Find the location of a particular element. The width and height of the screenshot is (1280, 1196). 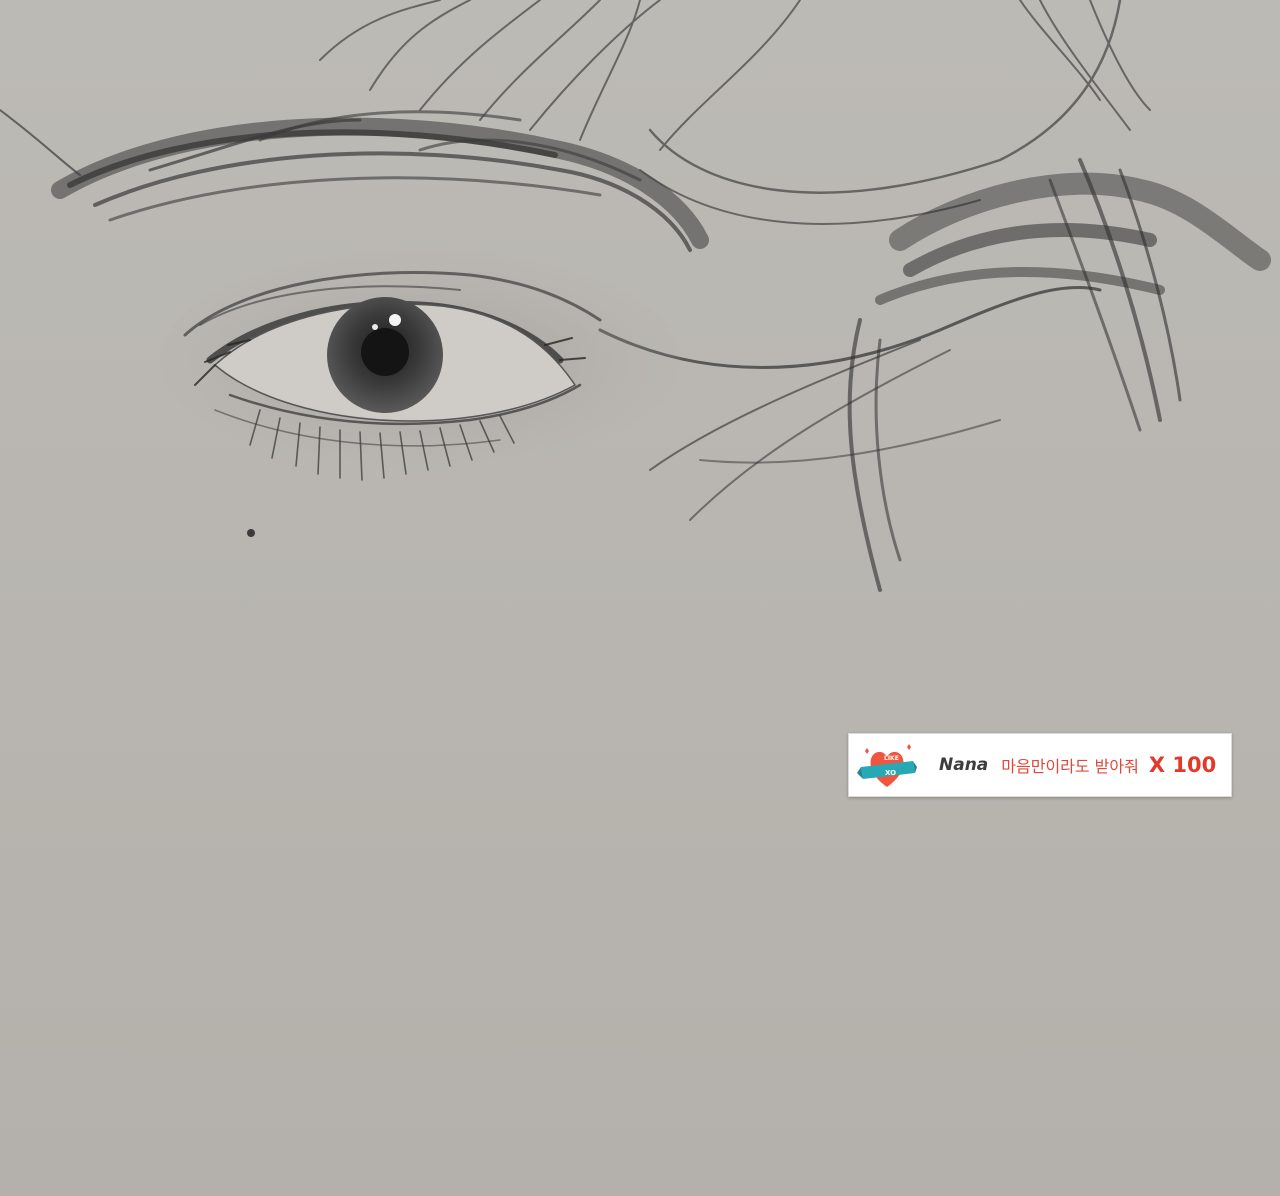

sender-name: Nana is located at coordinates (964, 765).